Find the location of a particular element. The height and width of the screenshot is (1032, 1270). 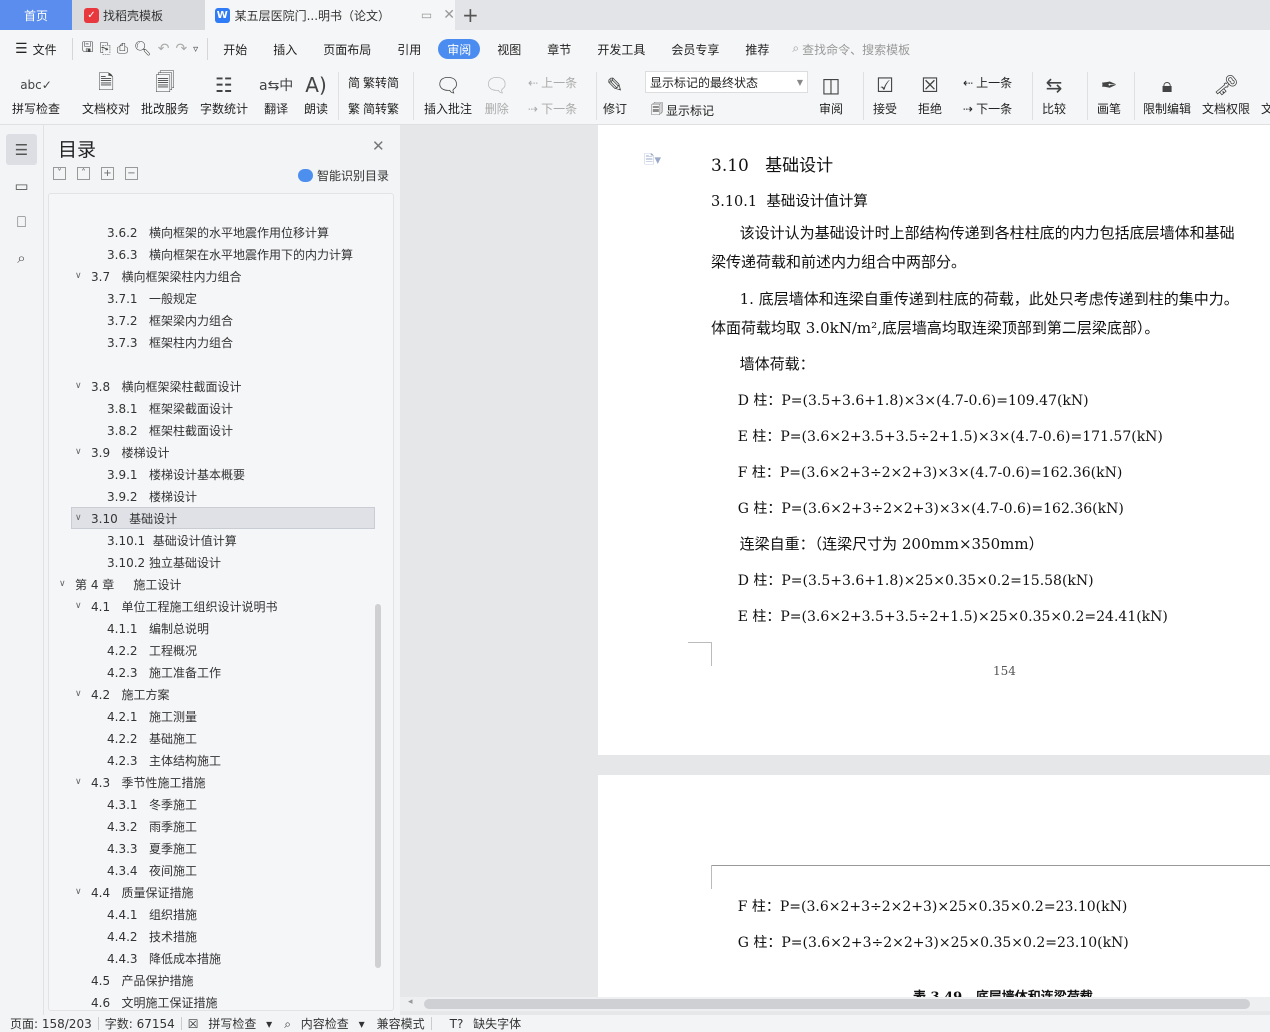

simp-to-trad-button: 繁简转繁 is located at coordinates (373, 108).